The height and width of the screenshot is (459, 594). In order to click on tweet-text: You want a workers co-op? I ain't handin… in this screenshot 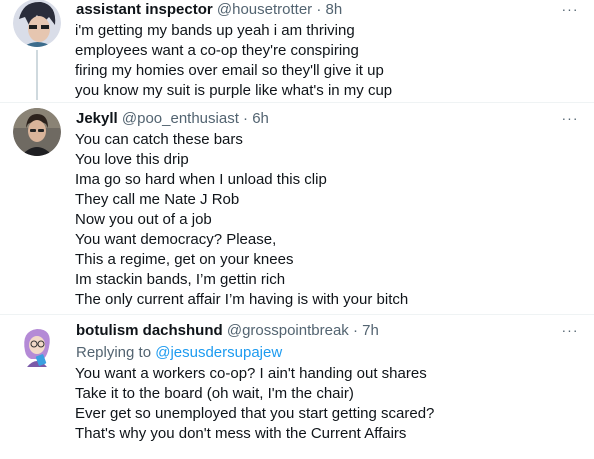, I will do `click(254, 404)`.